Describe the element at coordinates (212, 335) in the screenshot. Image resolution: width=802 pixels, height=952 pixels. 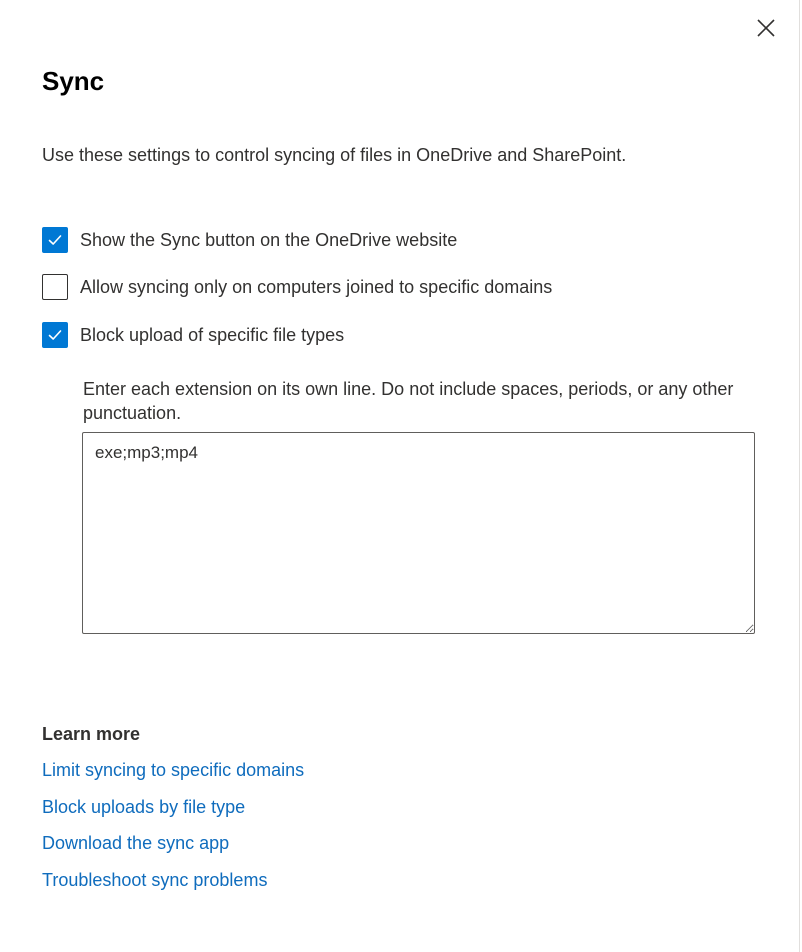
I see `checkbox-label: Block upload of specific file types` at that location.